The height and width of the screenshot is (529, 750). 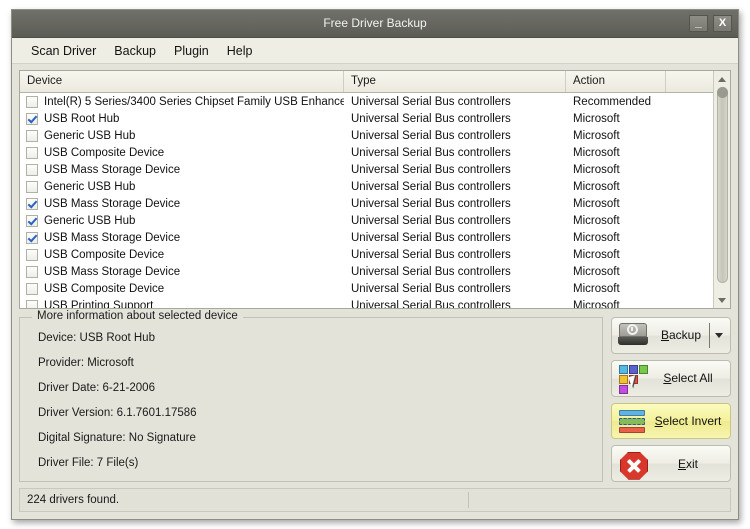 What do you see at coordinates (82, 118) in the screenshot?
I see `device-name-label: USB Root Hub` at bounding box center [82, 118].